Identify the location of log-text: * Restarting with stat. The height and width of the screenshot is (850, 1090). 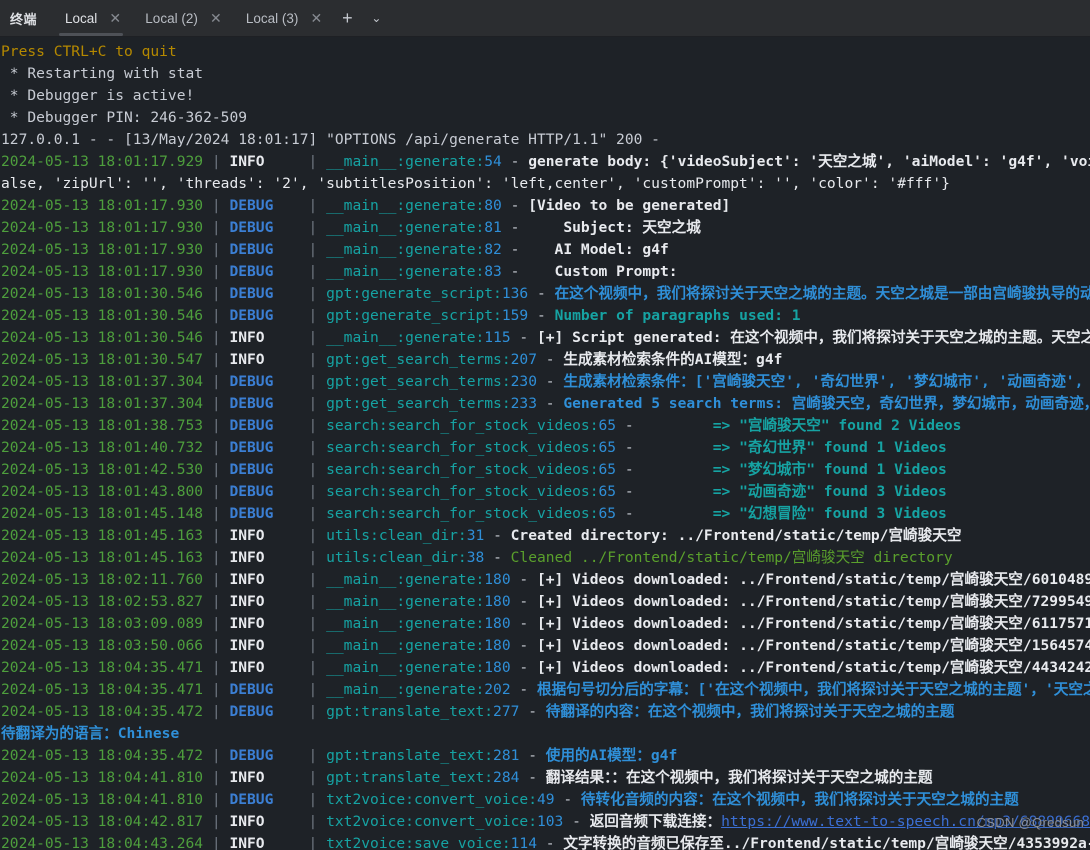
(102, 73).